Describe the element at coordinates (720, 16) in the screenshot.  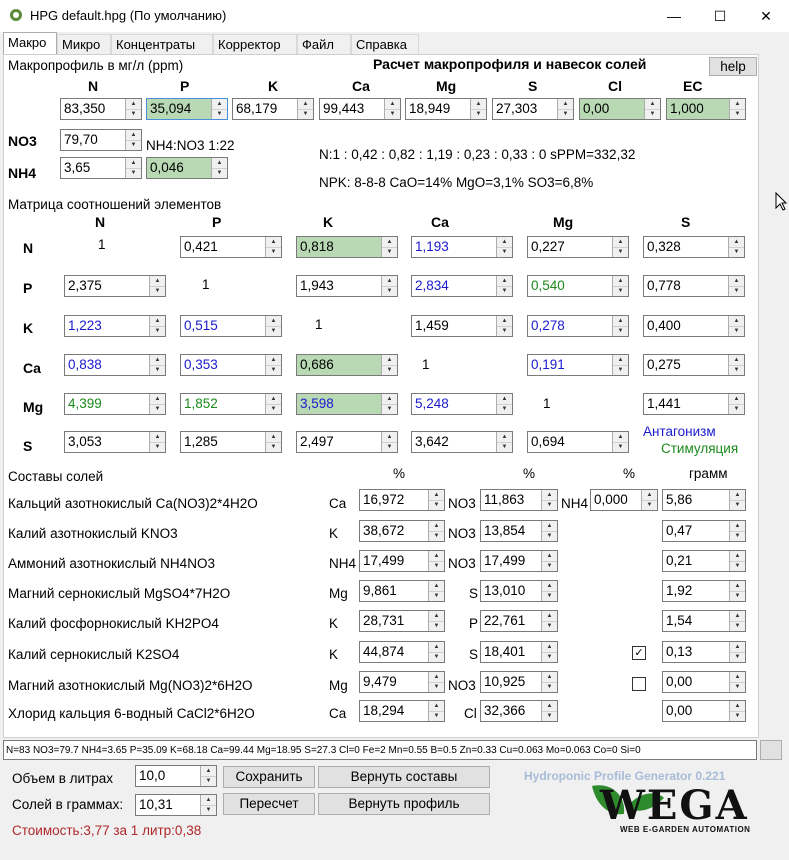
I see `maximize-button: ☐` at that location.